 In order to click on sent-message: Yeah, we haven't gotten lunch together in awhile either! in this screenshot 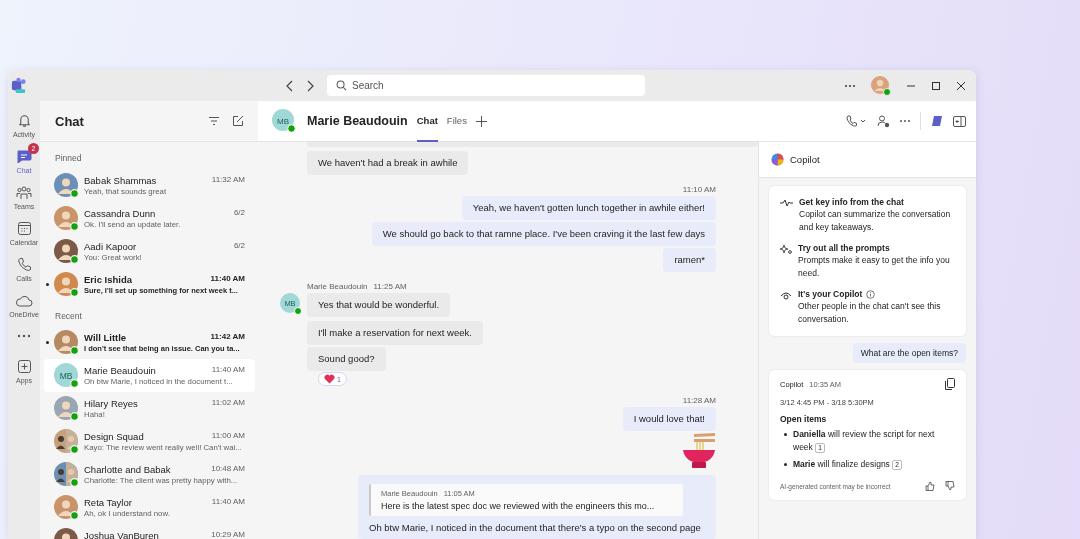, I will do `click(588, 208)`.